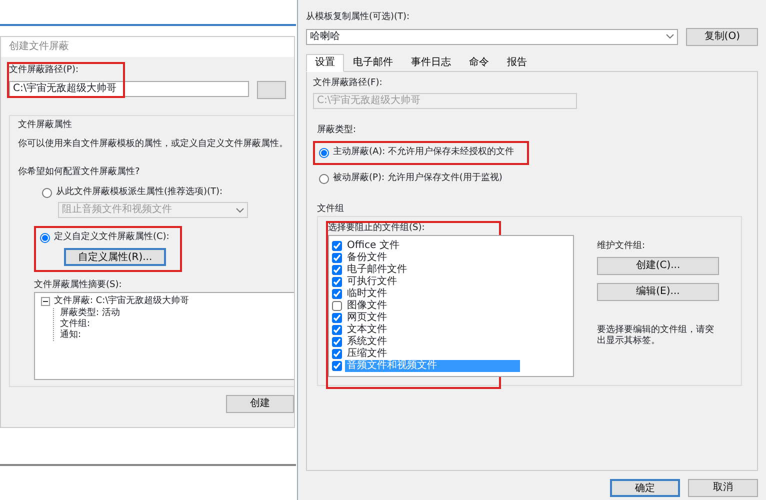  I want to click on tree-item: 通知:, so click(70, 335).